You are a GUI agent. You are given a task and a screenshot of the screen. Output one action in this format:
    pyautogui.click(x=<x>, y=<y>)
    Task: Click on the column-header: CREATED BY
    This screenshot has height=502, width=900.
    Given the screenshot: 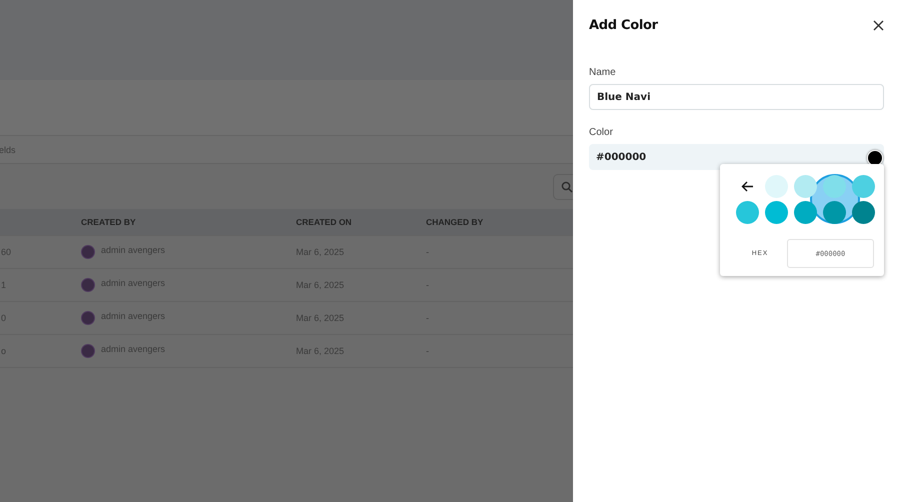 What is the action you would take?
    pyautogui.click(x=109, y=222)
    